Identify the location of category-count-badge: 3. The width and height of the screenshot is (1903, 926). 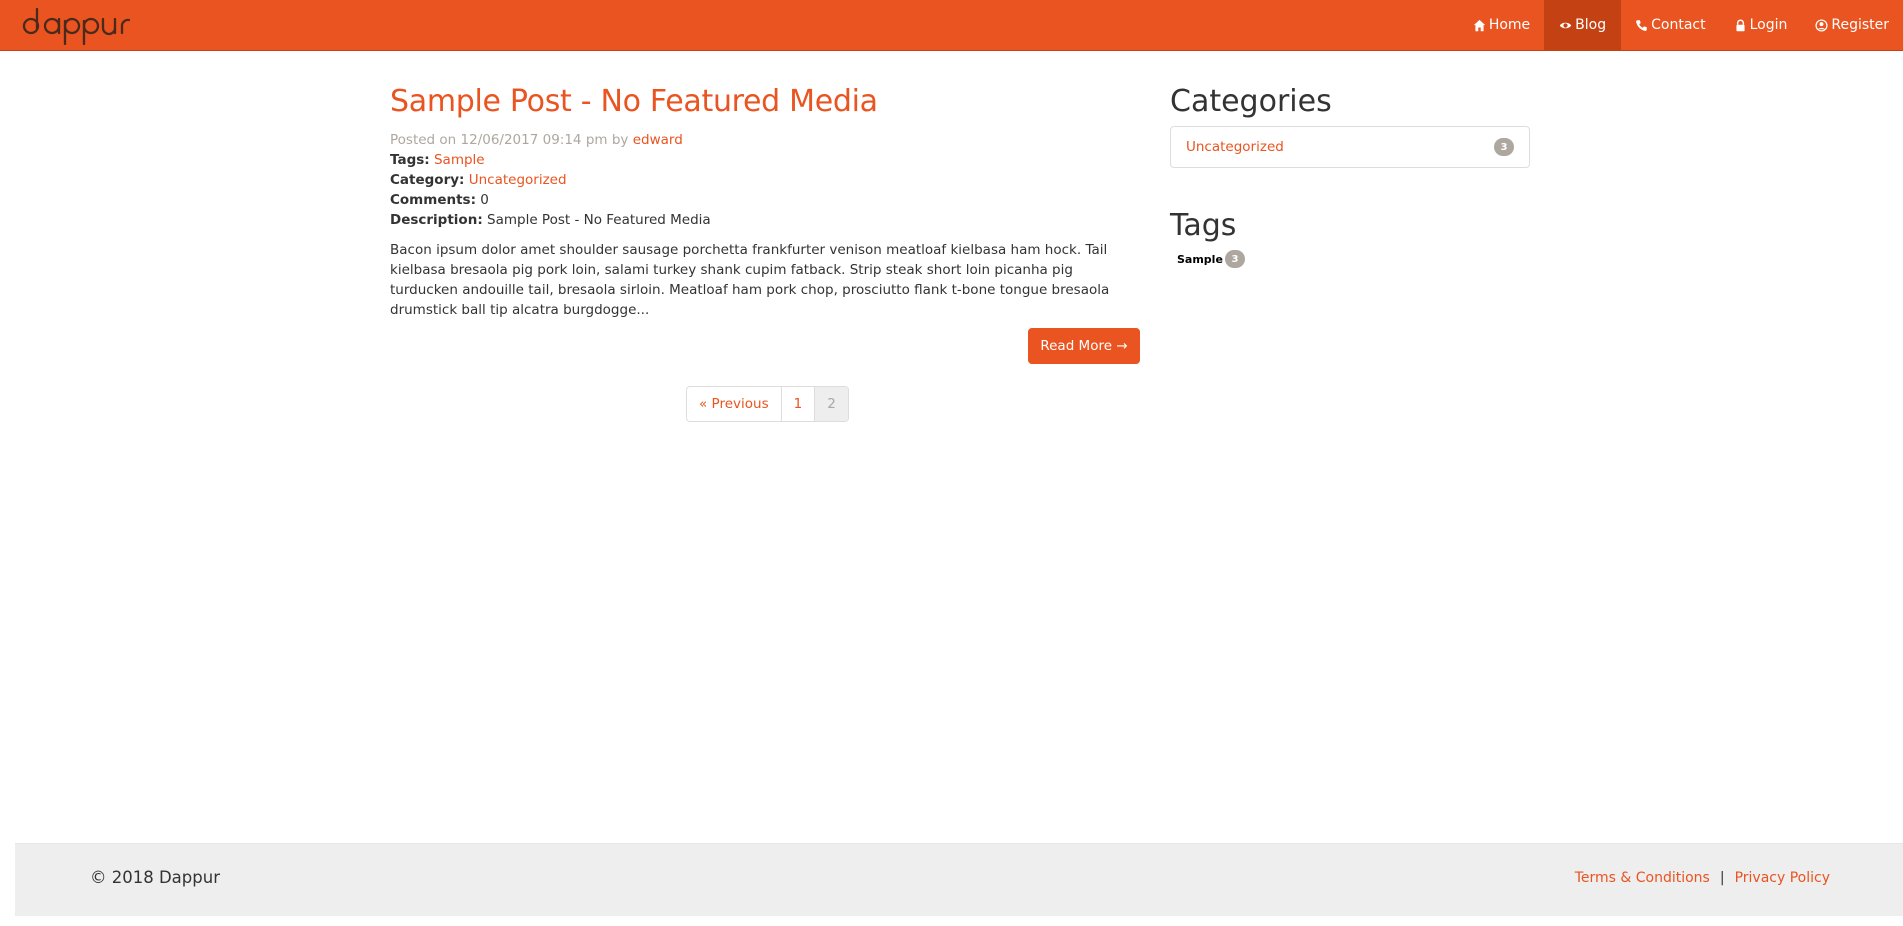
(1504, 147).